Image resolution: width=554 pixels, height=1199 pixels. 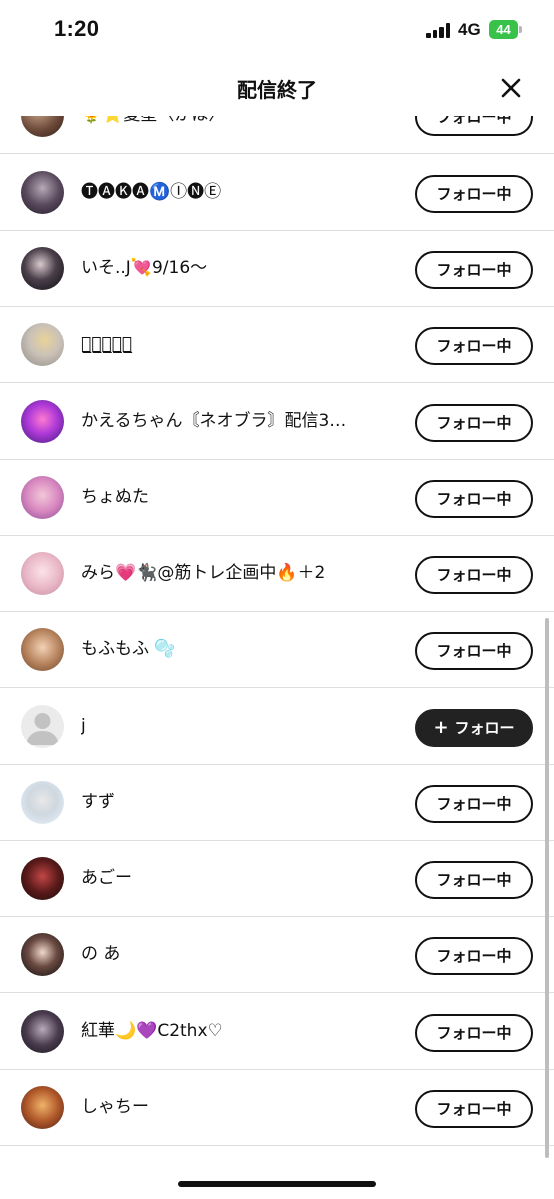 I want to click on battery-icon: 44, so click(x=505, y=29).